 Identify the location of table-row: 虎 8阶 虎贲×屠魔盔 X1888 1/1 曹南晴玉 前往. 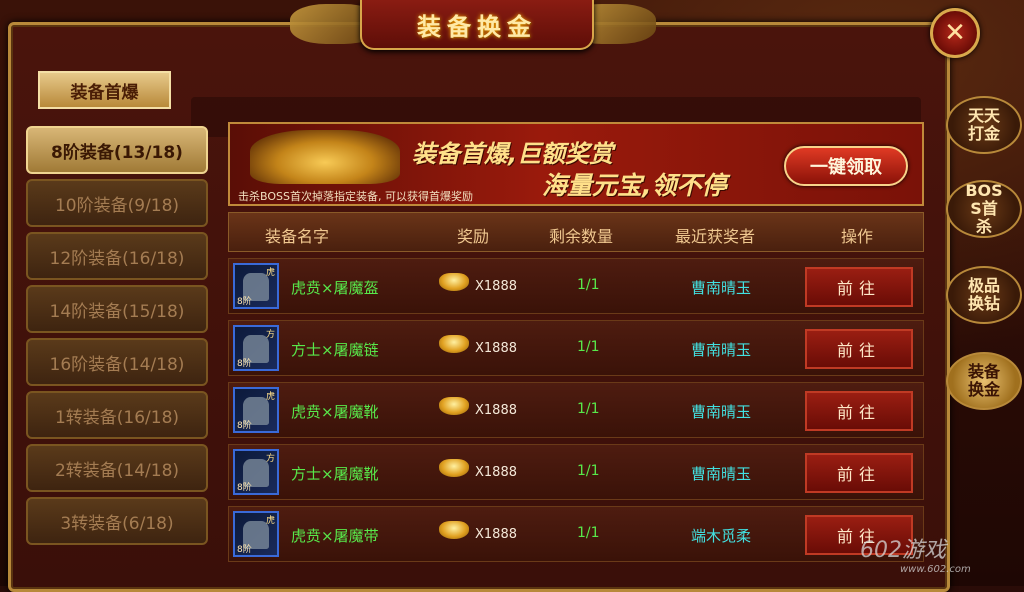
(576, 286).